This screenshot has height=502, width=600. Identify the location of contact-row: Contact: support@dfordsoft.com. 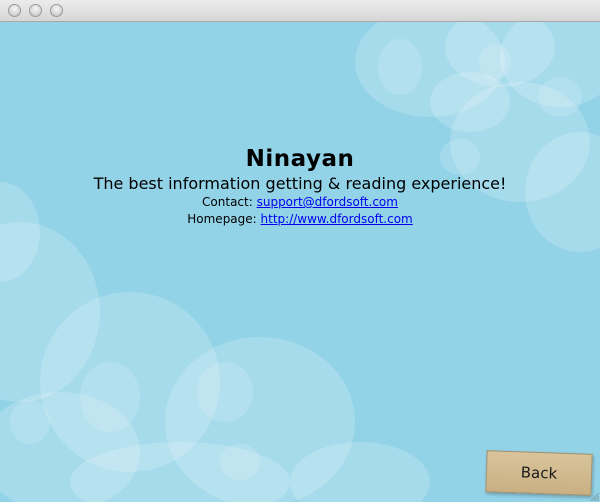
(300, 202).